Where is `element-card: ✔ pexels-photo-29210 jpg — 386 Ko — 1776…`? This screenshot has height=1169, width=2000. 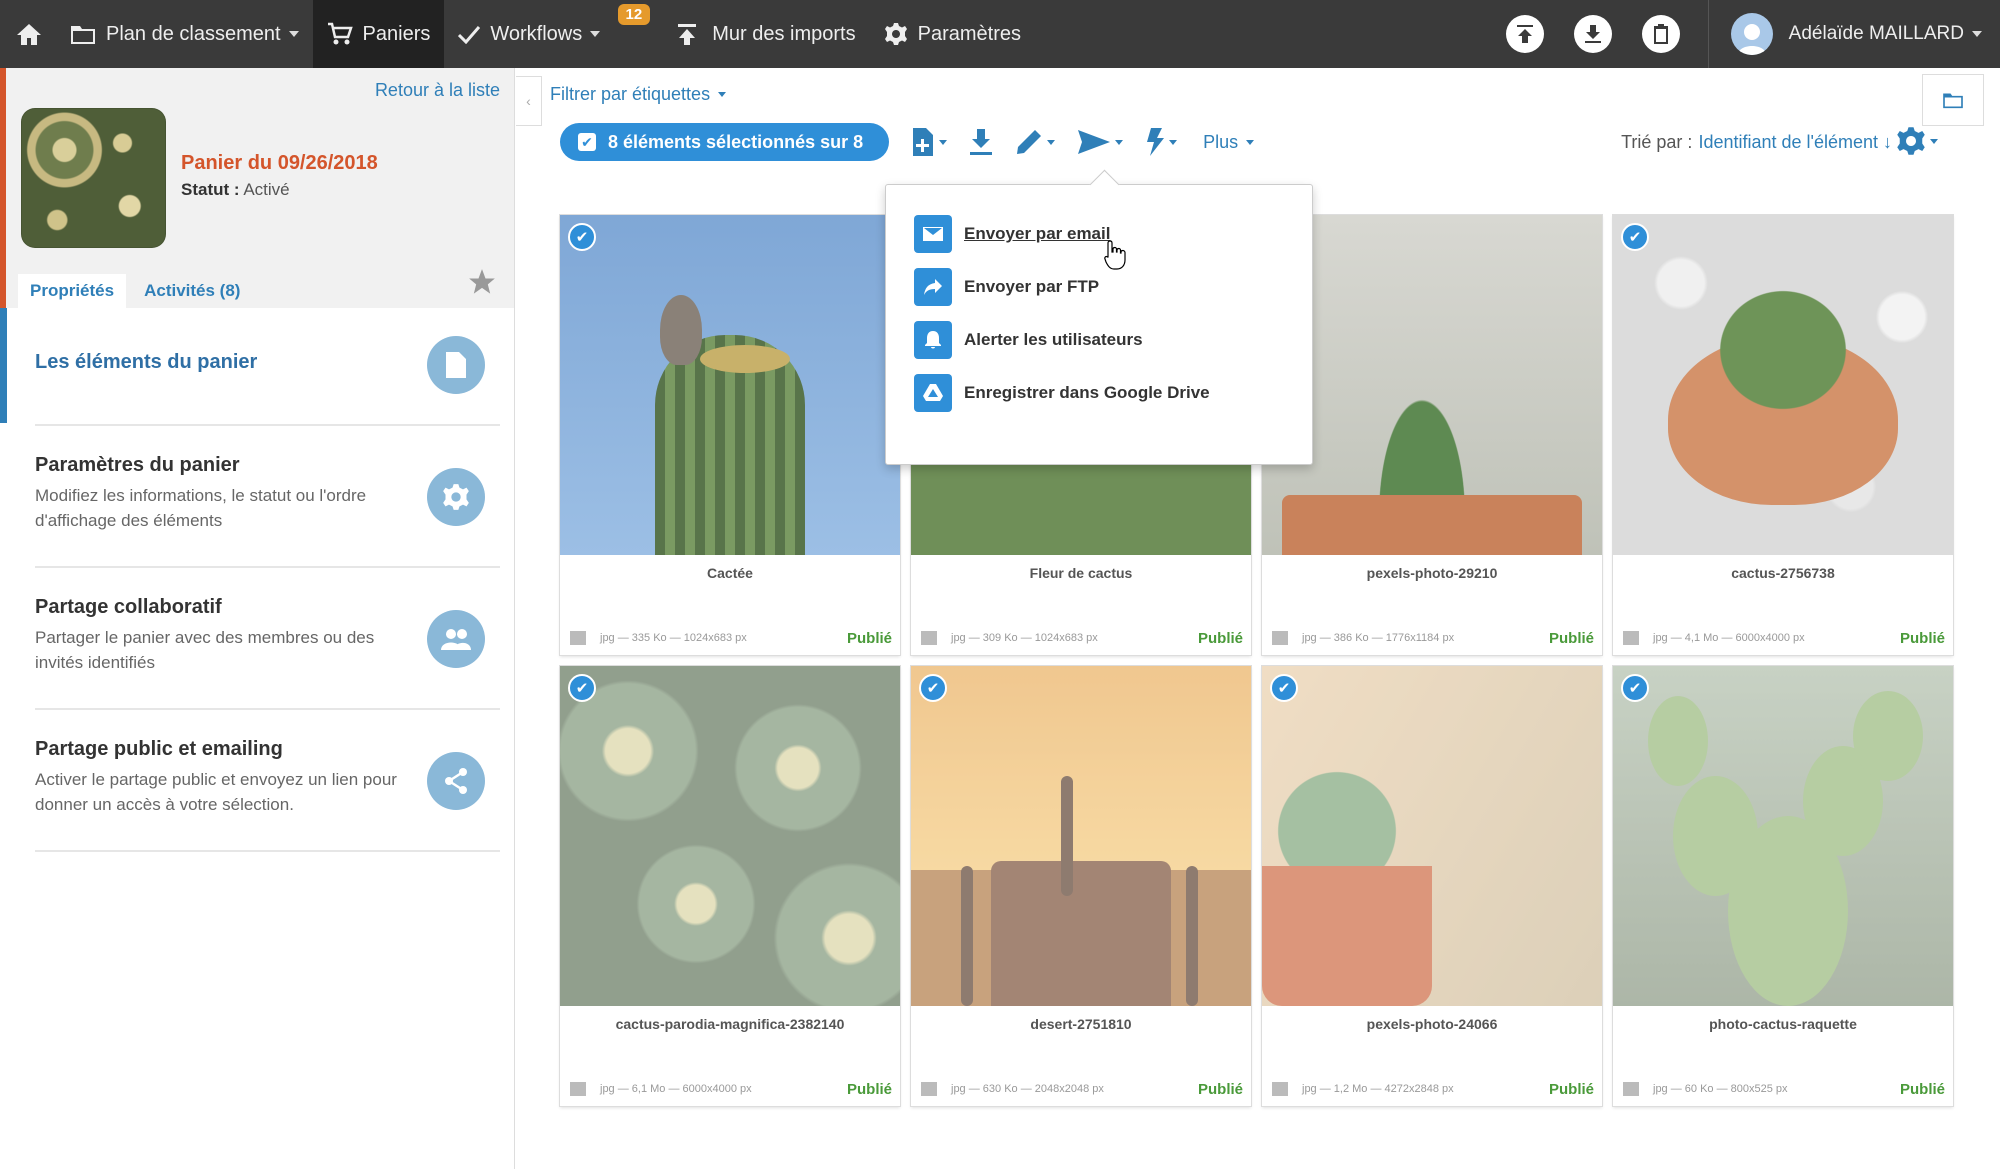 element-card: ✔ pexels-photo-29210 jpg — 386 Ko — 1776… is located at coordinates (1432, 435).